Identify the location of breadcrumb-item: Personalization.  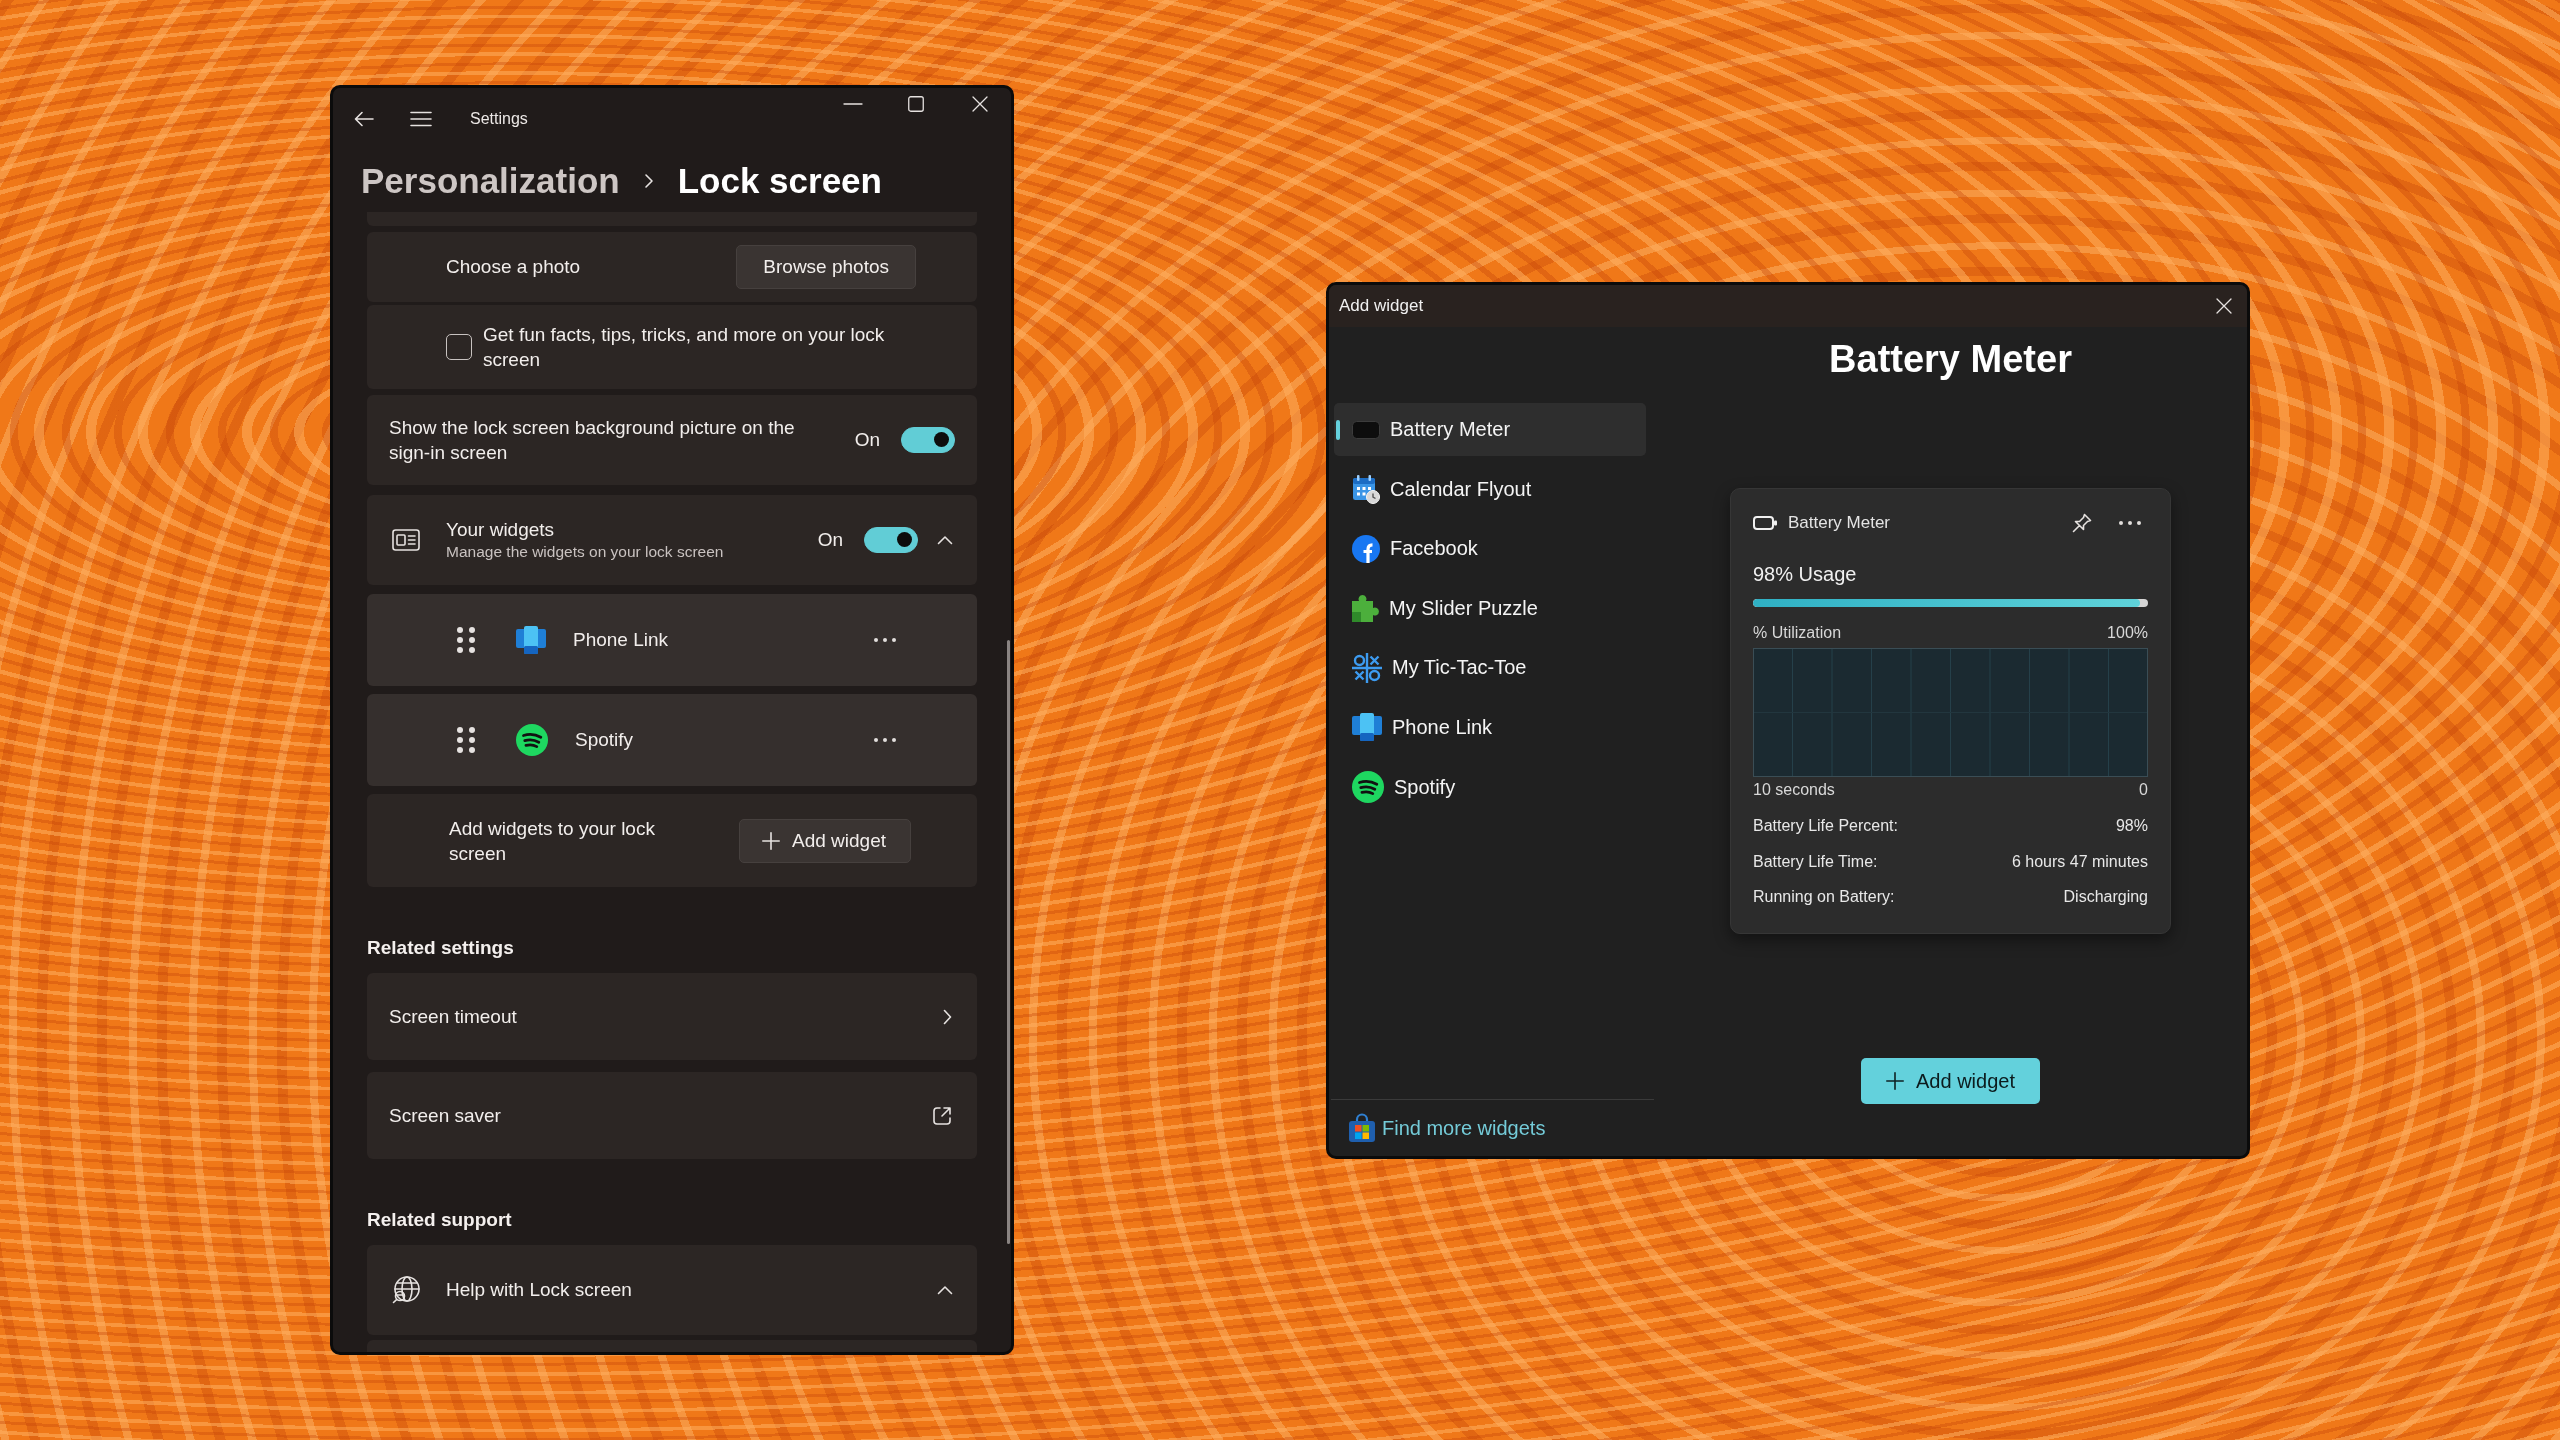
(490, 181).